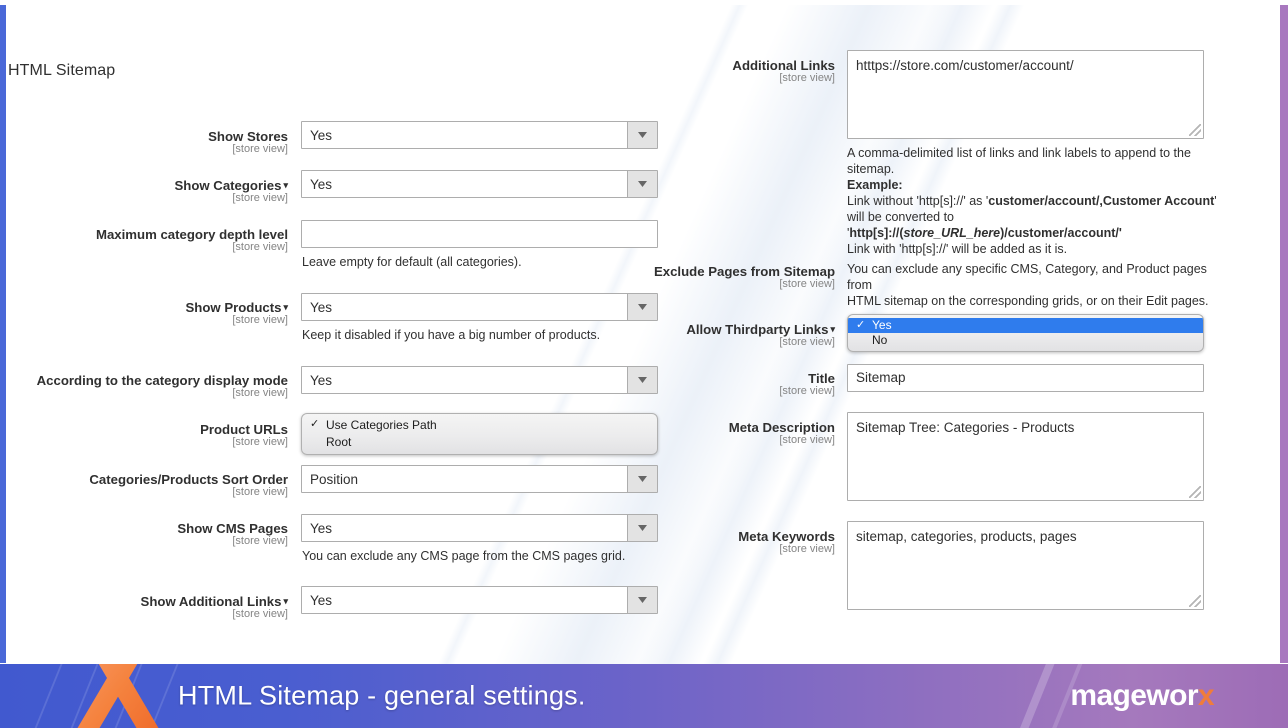  Describe the element at coordinates (644, 2) in the screenshot. I see `frame-border-top` at that location.